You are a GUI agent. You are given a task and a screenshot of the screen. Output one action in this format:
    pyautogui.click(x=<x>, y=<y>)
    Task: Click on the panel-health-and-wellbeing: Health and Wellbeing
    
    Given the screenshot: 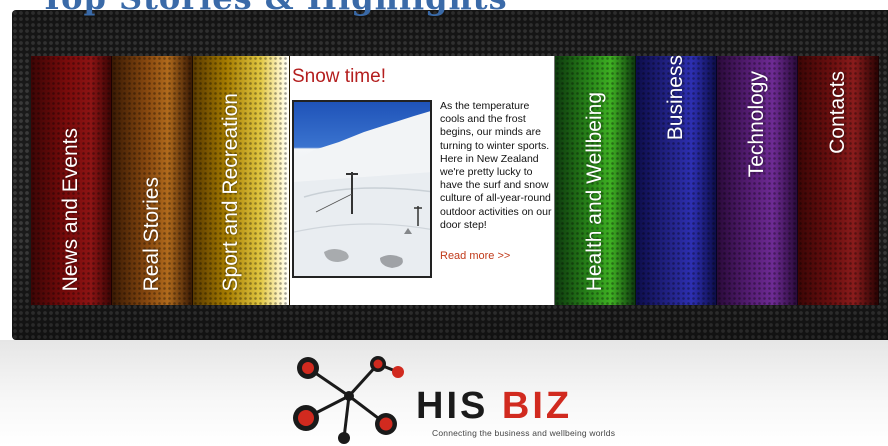 What is the action you would take?
    pyautogui.click(x=595, y=180)
    